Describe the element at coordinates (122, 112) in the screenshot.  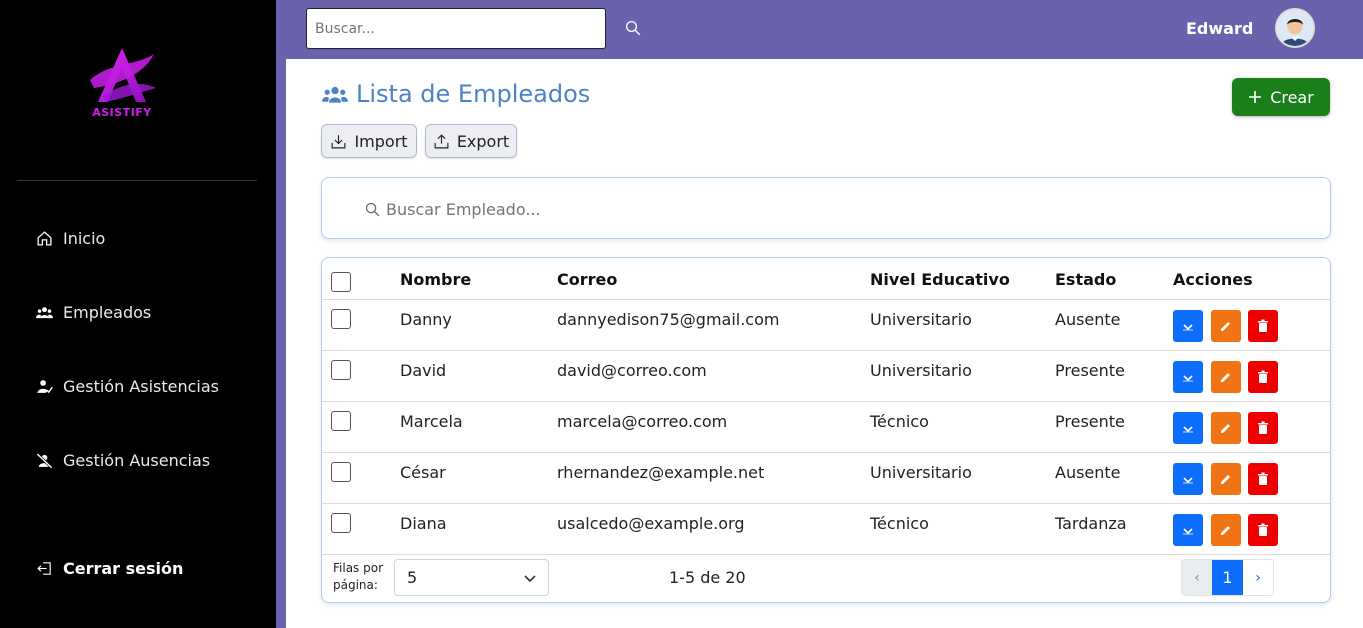
I see `brand-name: ASISTIFY` at that location.